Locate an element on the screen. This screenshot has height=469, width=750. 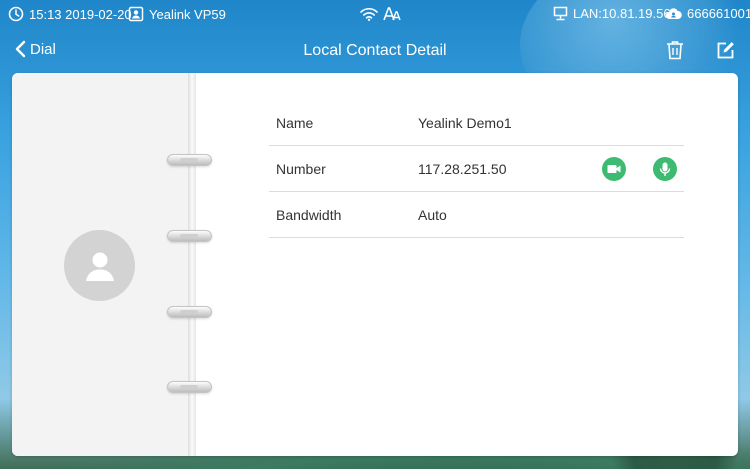
chevron-left-icon is located at coordinates (20, 49).